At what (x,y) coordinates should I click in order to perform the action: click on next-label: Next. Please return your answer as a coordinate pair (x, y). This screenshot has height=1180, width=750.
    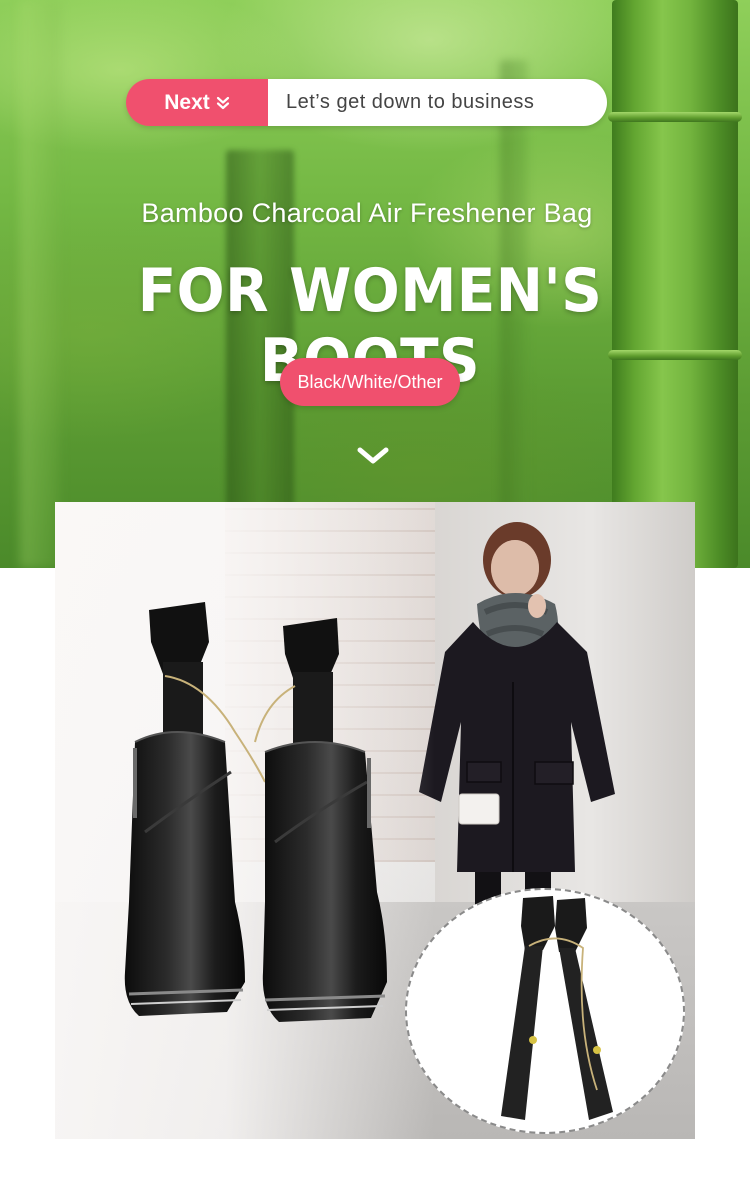
    Looking at the image, I should click on (187, 102).